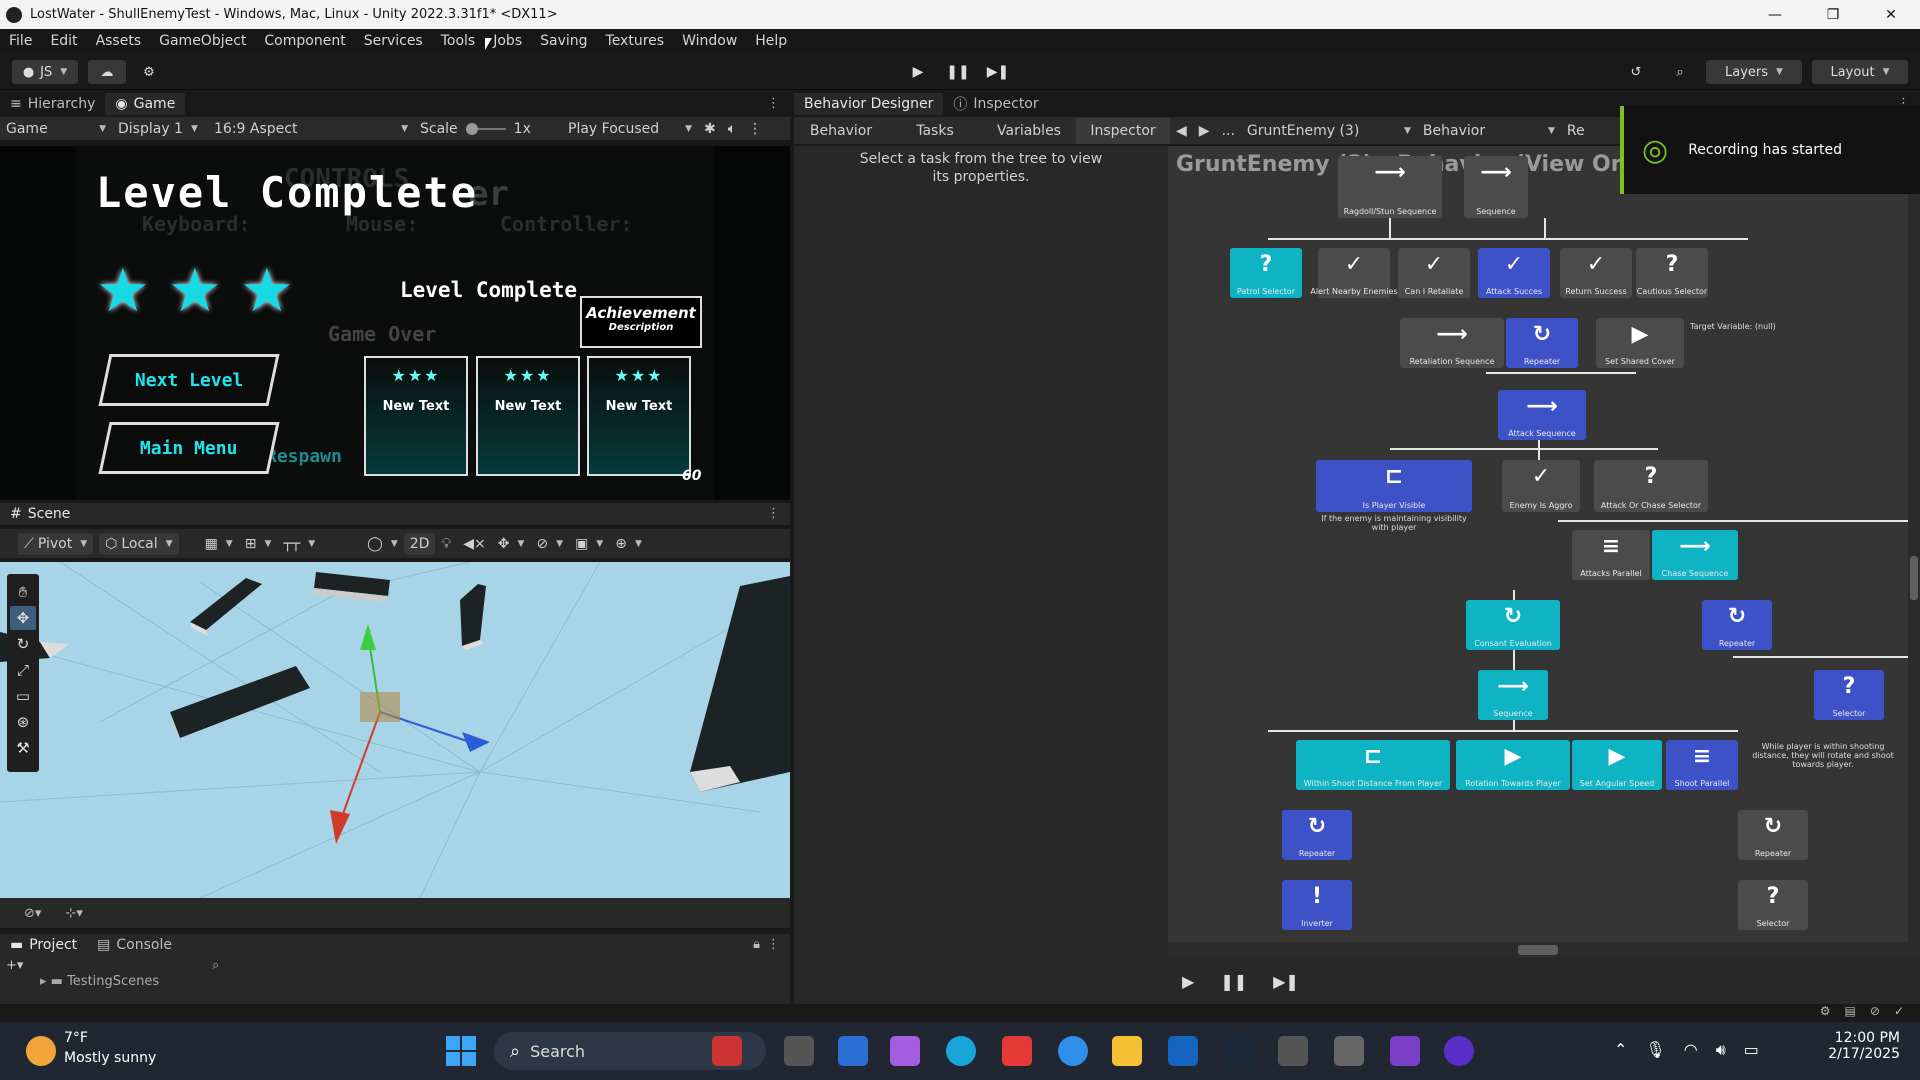 This screenshot has width=1920, height=1080. Describe the element at coordinates (23, 618) in the screenshot. I see `move-tool-icon: ✥` at that location.